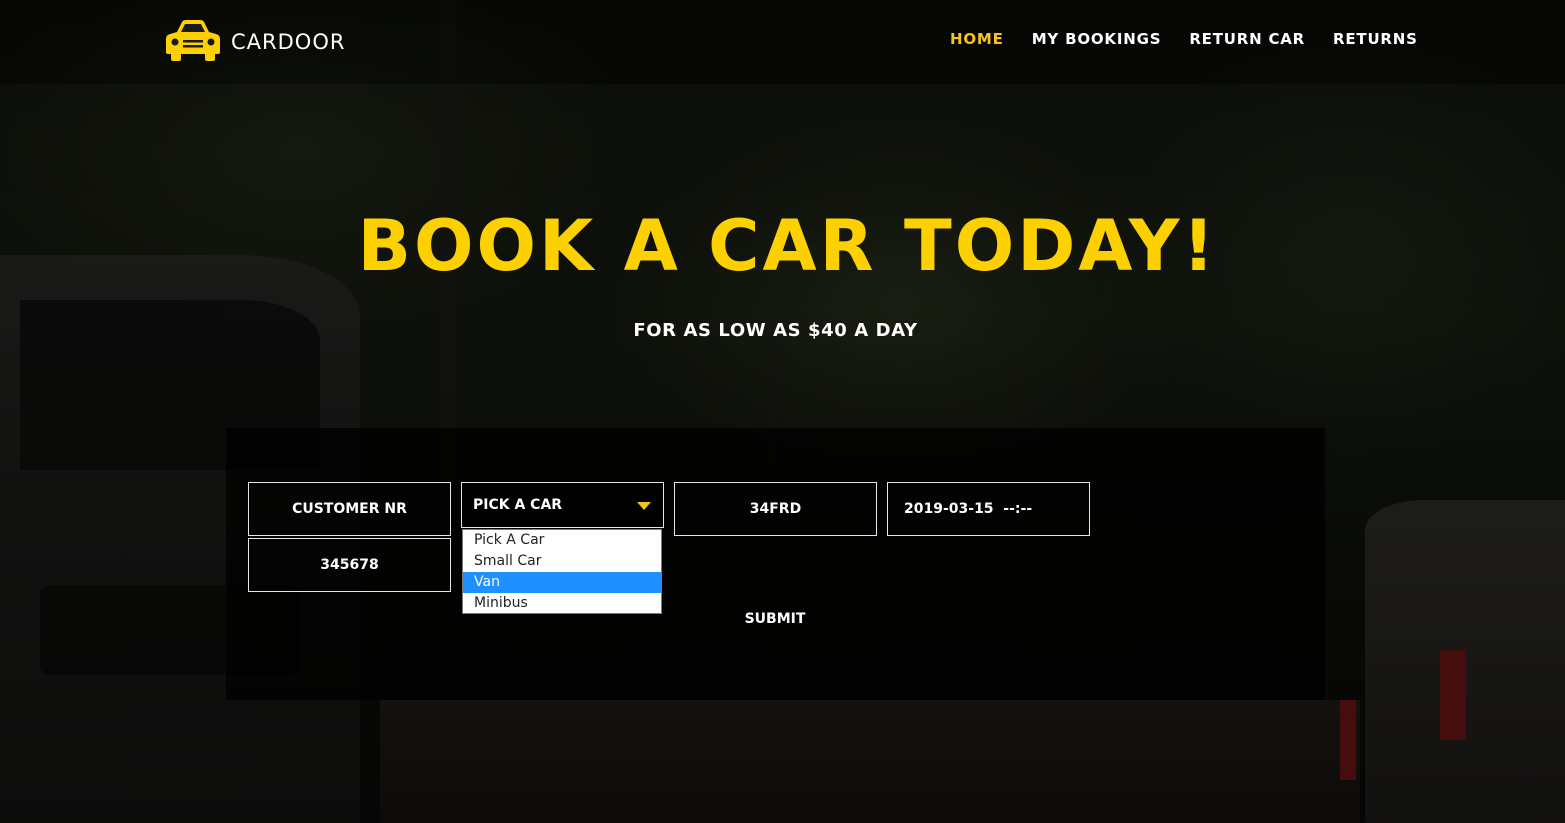 This screenshot has height=823, width=1565. Describe the element at coordinates (562, 582) in the screenshot. I see `option-van: Van` at that location.